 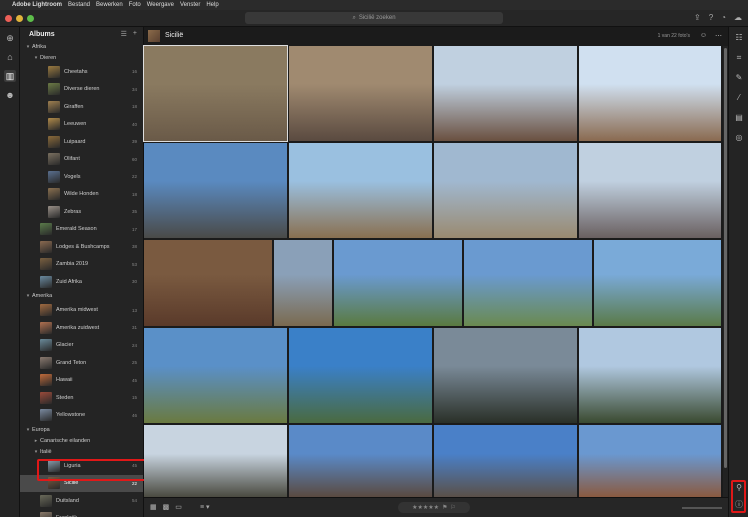 What do you see at coordinates (190, 5) in the screenshot?
I see `menu-venster: Venster` at bounding box center [190, 5].